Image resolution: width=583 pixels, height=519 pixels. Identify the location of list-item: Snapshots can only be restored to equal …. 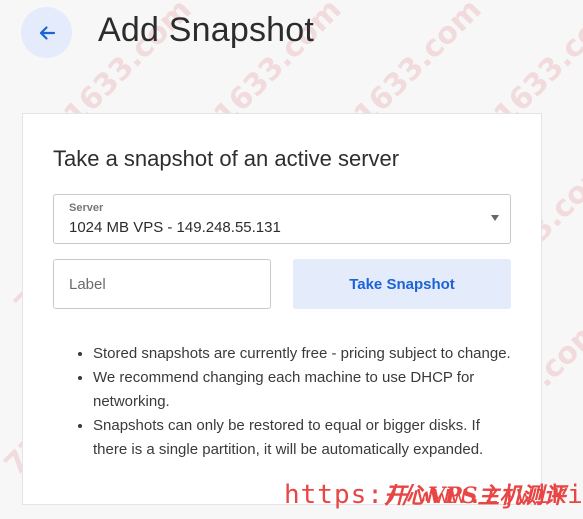
(304, 438).